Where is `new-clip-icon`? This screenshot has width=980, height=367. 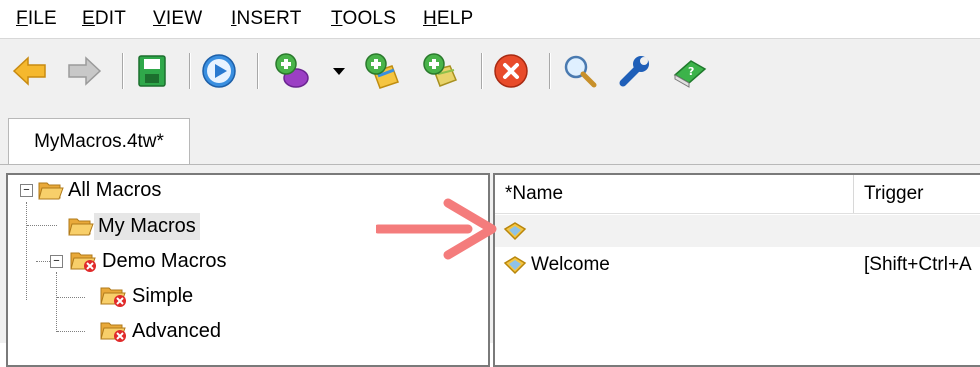 new-clip-icon is located at coordinates (382, 71).